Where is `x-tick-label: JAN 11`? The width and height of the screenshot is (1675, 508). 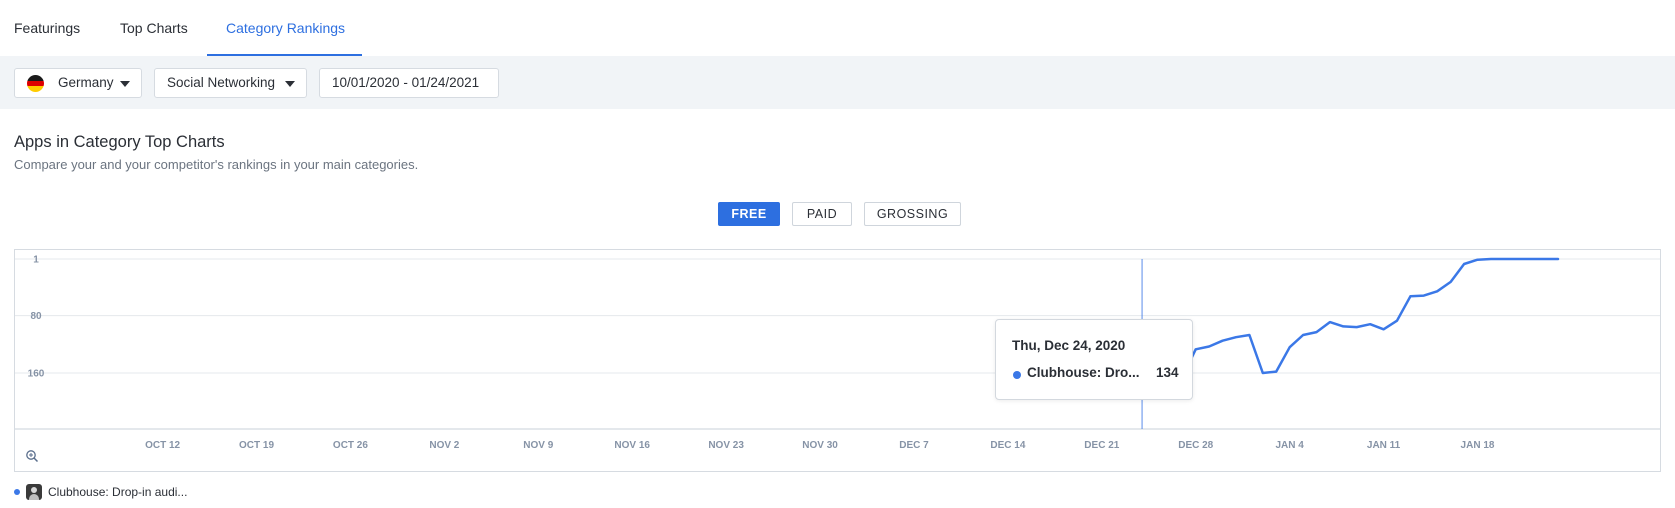 x-tick-label: JAN 11 is located at coordinates (1384, 445).